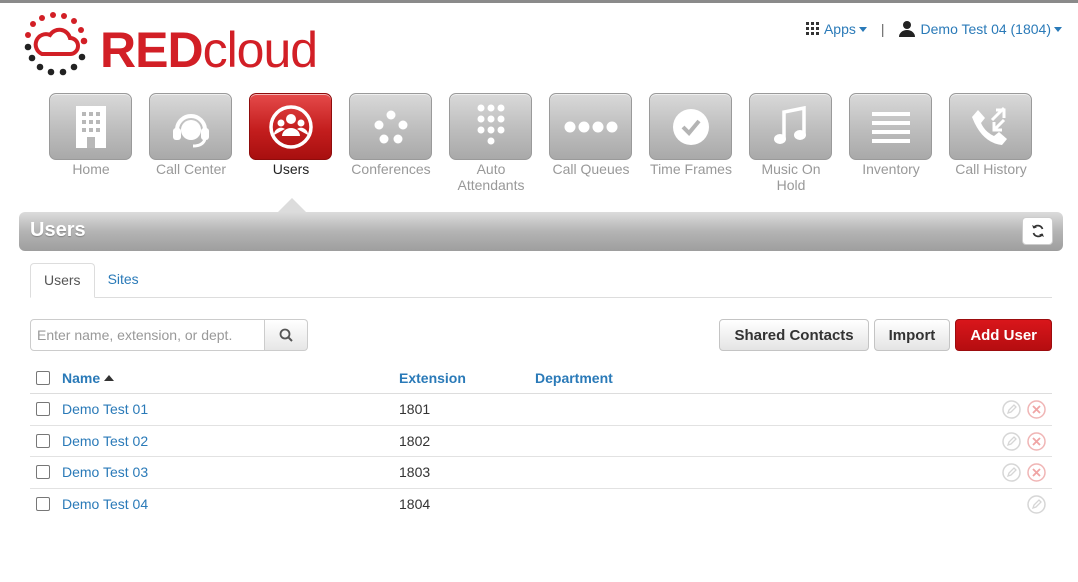 The image size is (1078, 582). What do you see at coordinates (541, 410) in the screenshot?
I see `table-row: Demo Test 01 1801` at bounding box center [541, 410].